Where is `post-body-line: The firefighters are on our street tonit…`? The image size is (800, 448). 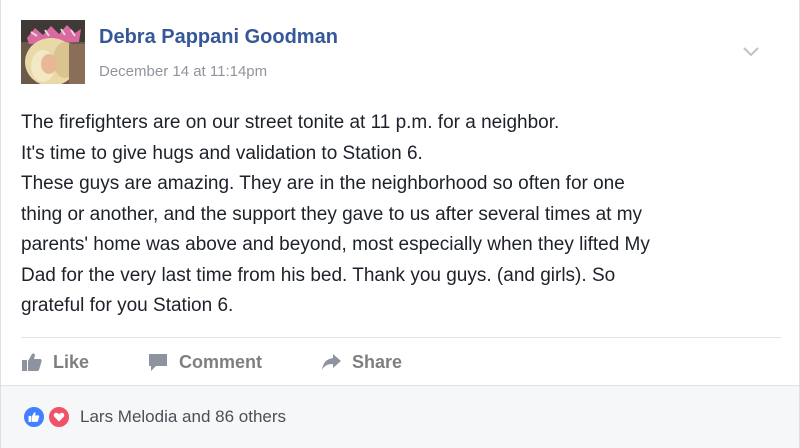 post-body-line: The firefighters are on our street tonit… is located at coordinates (290, 122).